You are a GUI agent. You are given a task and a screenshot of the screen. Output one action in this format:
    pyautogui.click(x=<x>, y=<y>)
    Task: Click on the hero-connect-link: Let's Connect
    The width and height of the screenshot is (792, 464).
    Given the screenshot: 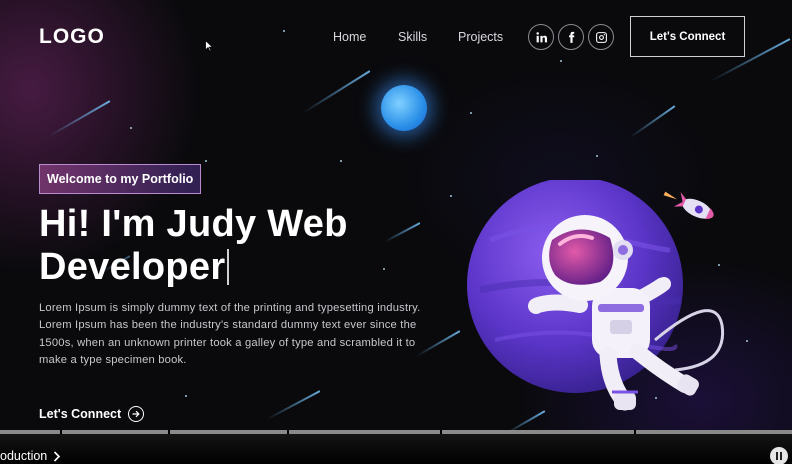 What is the action you would take?
    pyautogui.click(x=92, y=414)
    